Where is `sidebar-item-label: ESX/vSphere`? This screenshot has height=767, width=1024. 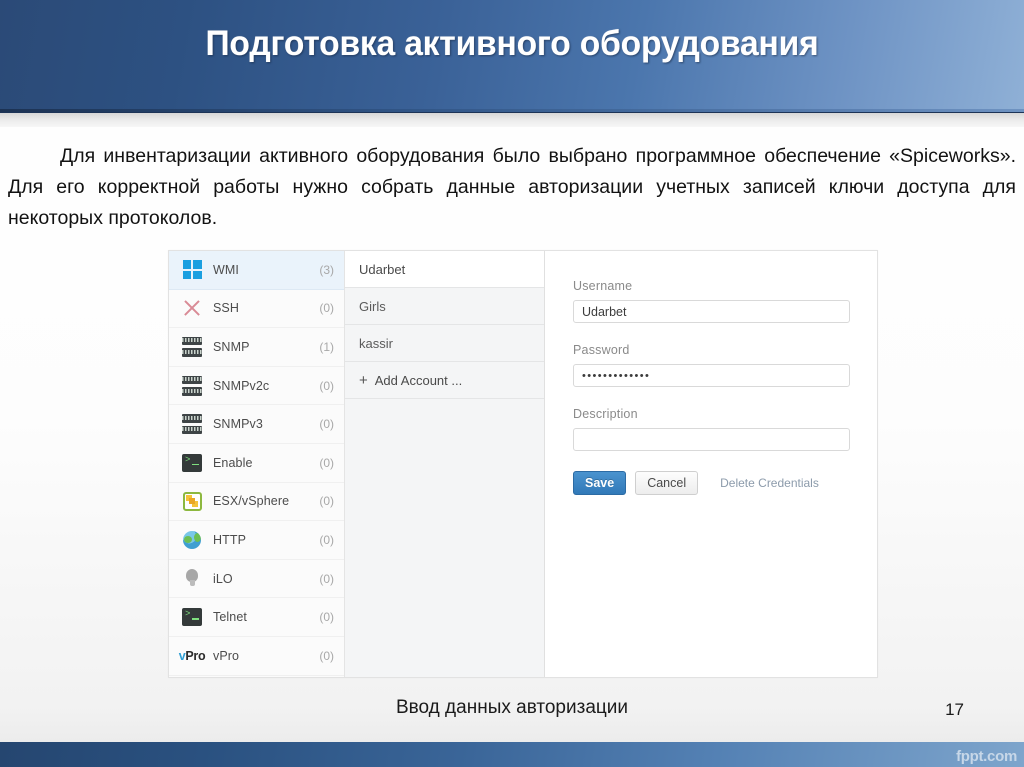 sidebar-item-label: ESX/vSphere is located at coordinates (251, 501).